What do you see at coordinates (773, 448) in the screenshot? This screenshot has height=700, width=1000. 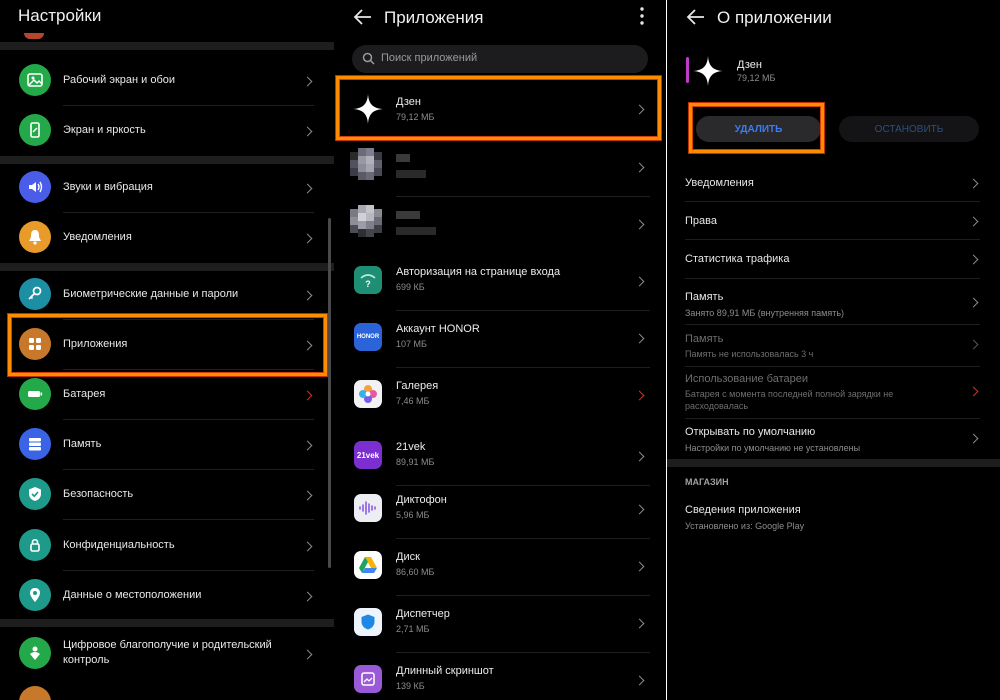 I see `row-subtitle: Настройки по умолчанию не установлены` at bounding box center [773, 448].